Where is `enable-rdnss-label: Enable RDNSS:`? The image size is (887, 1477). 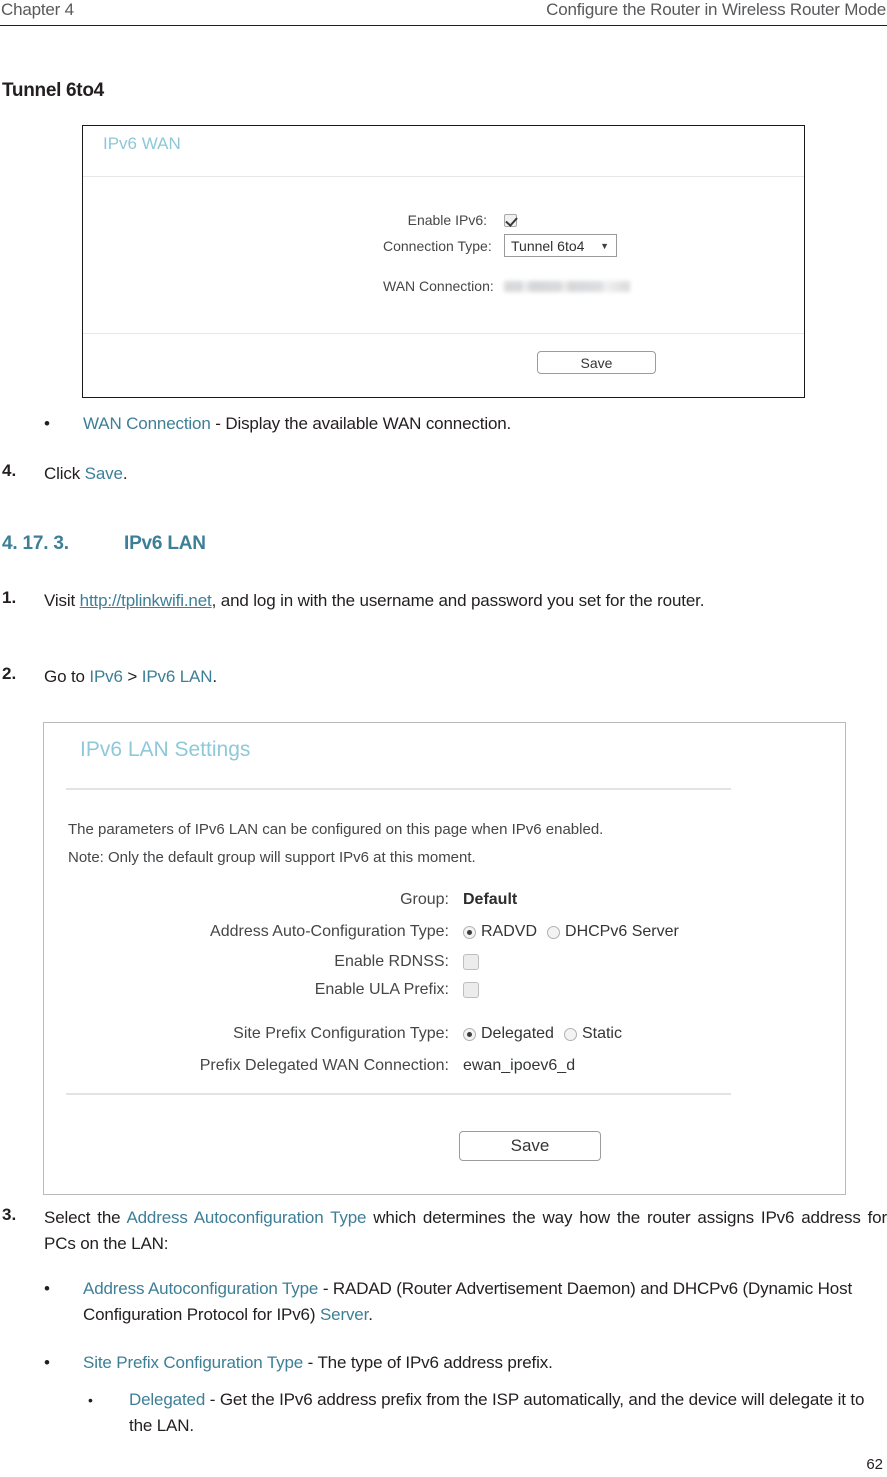 enable-rdnss-label: Enable RDNSS: is located at coordinates (391, 961).